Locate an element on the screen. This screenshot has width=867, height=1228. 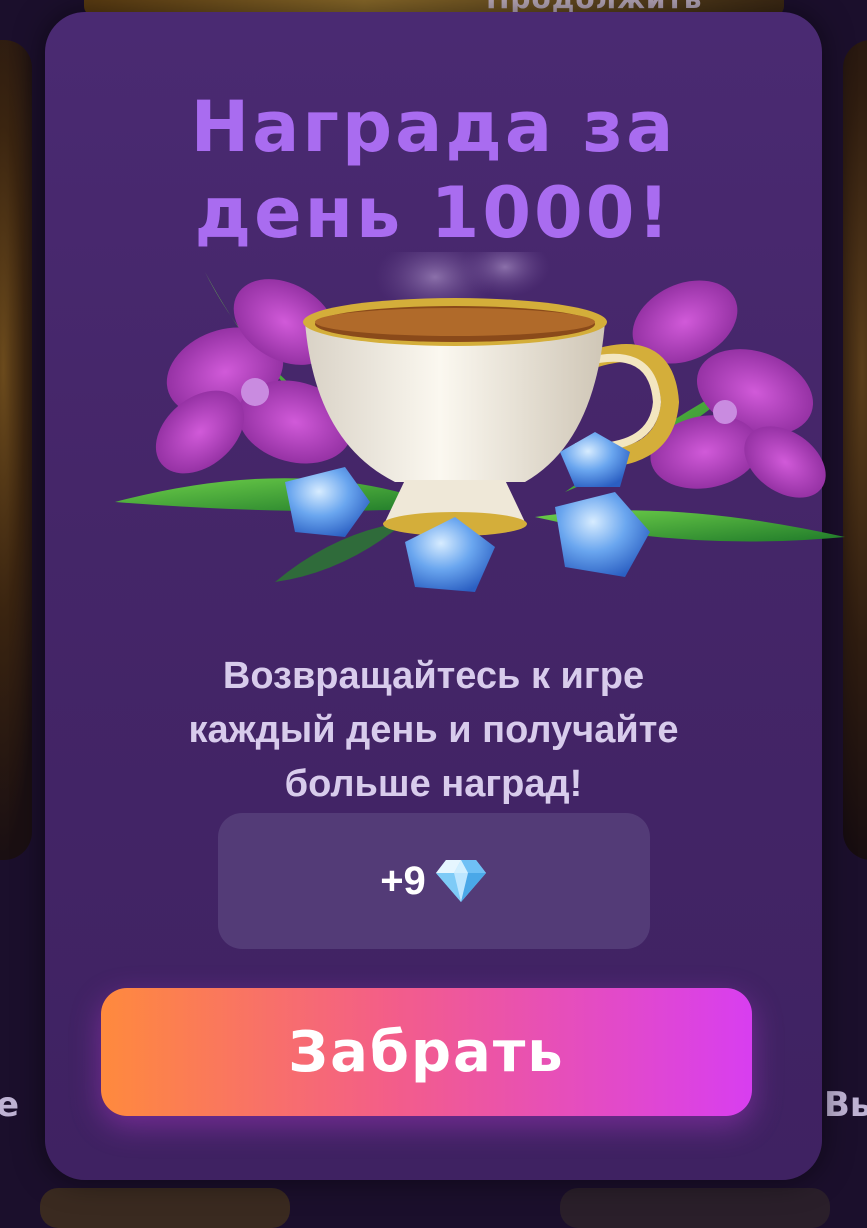
background-left-card is located at coordinates (16, 450).